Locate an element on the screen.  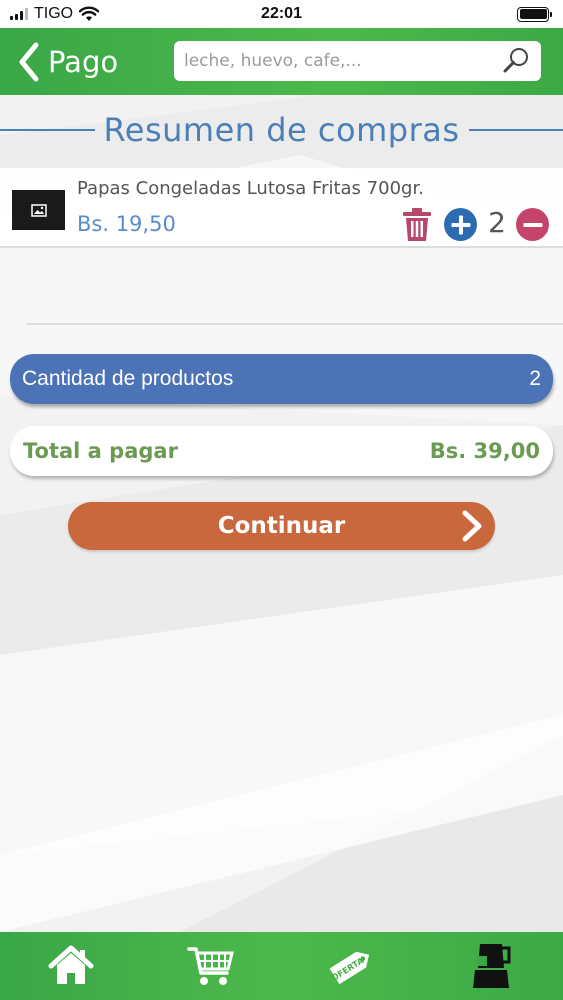
image-icon is located at coordinates (38, 210).